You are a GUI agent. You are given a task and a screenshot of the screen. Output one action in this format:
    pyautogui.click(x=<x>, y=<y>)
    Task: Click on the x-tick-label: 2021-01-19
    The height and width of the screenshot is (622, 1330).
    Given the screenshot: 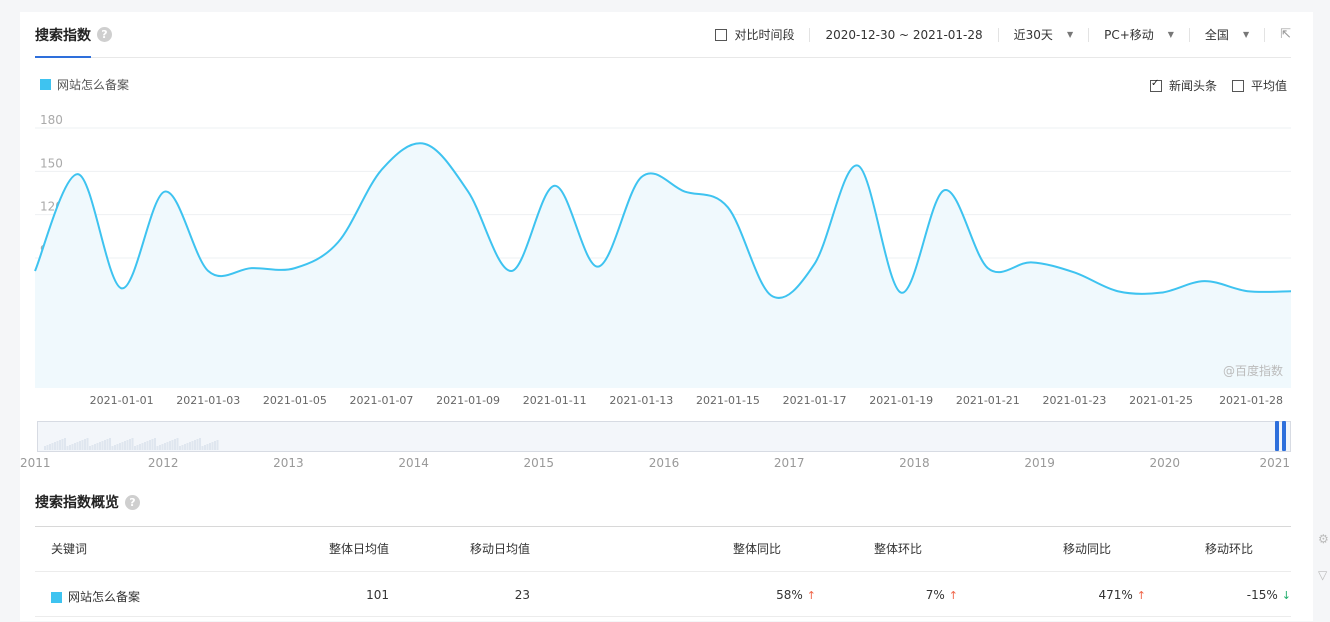 What is the action you would take?
    pyautogui.click(x=901, y=400)
    